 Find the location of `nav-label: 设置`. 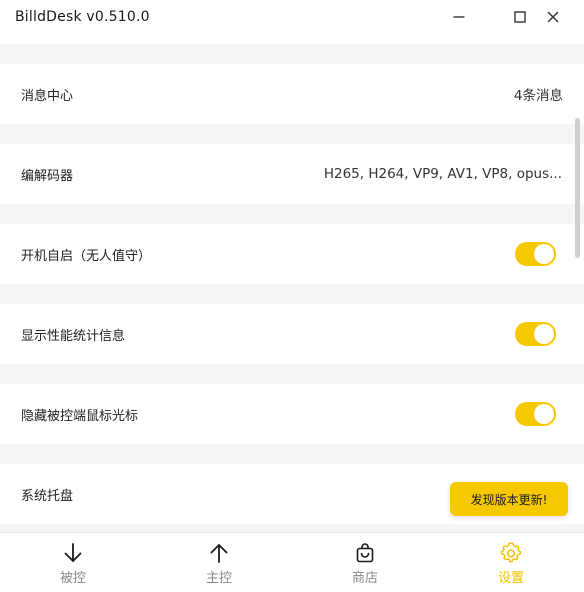

nav-label: 设置 is located at coordinates (510, 578).